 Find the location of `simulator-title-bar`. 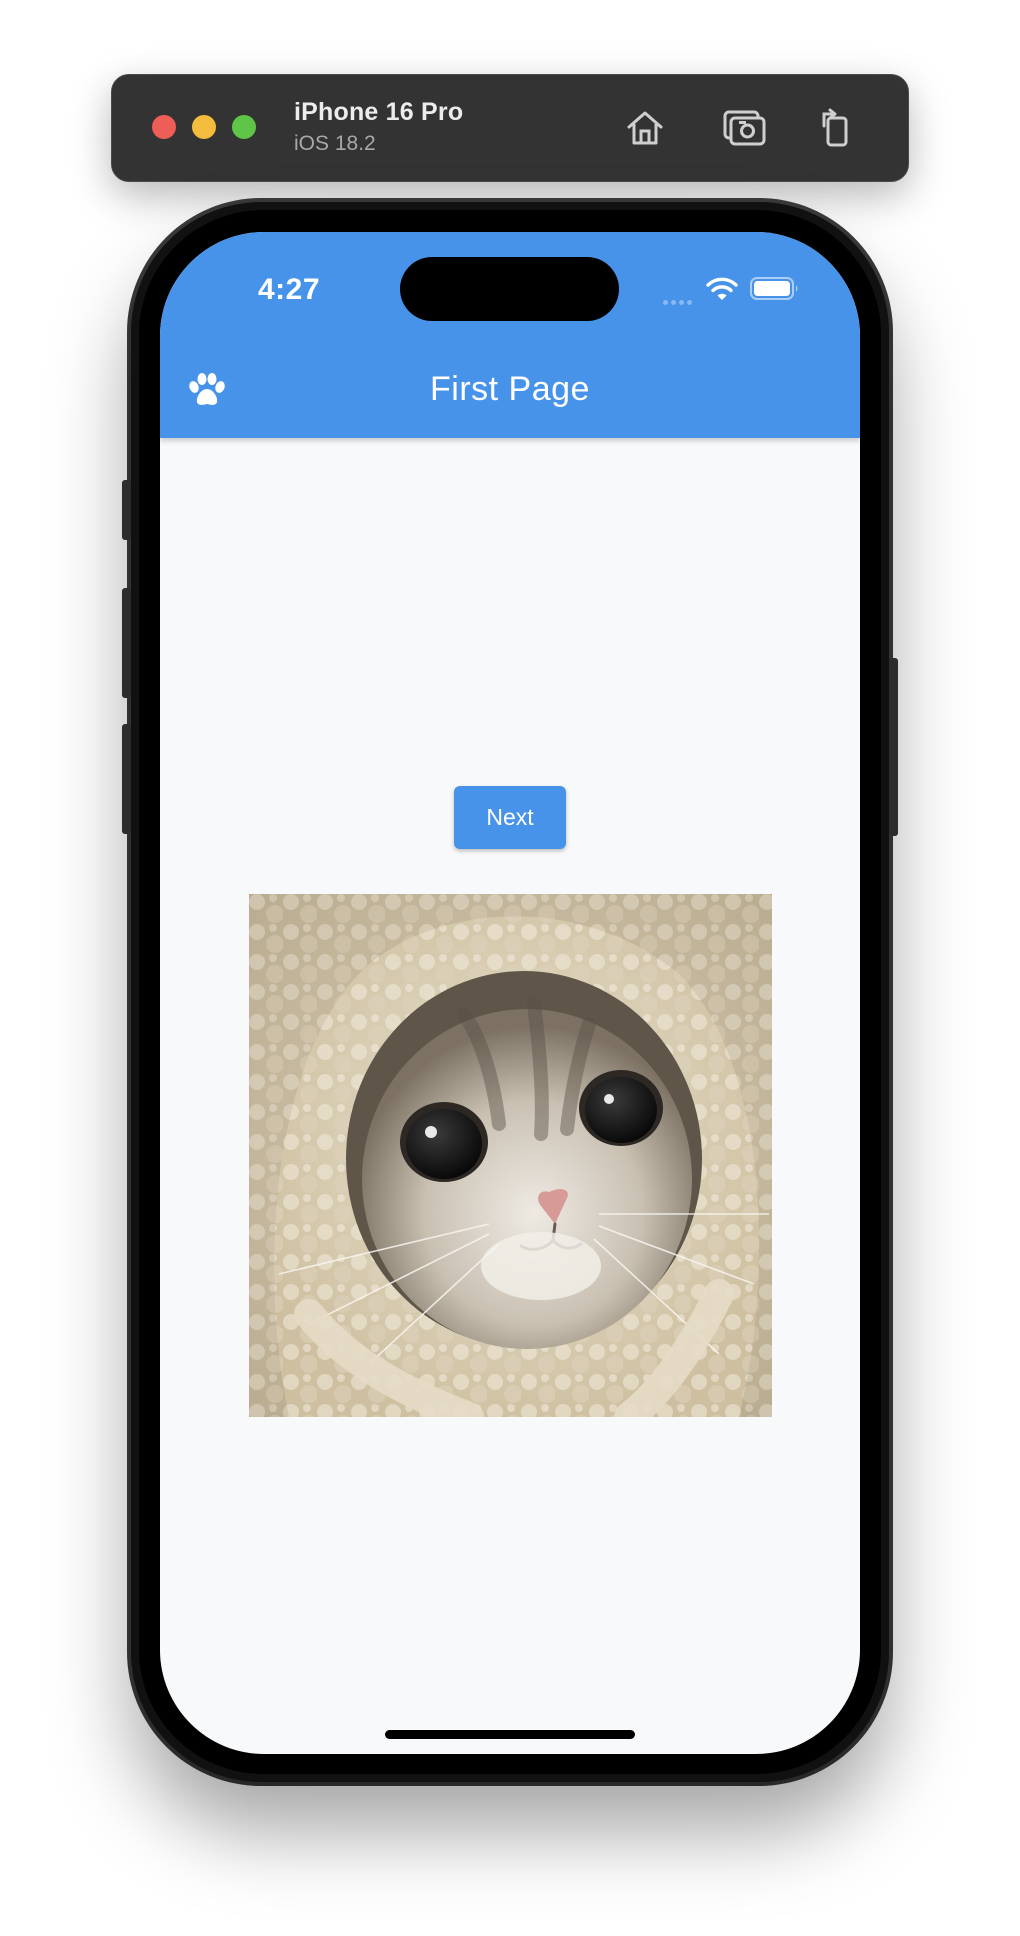

simulator-title-bar is located at coordinates (510, 128).